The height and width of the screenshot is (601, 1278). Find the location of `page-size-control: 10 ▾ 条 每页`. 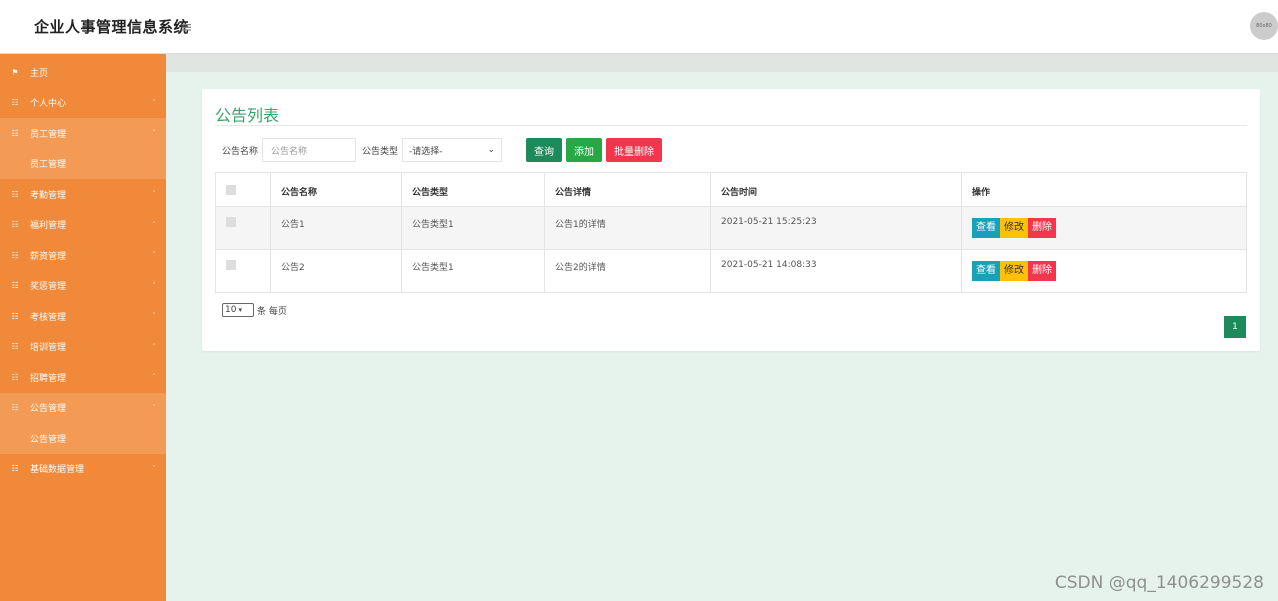

page-size-control: 10 ▾ 条 每页 is located at coordinates (254, 310).